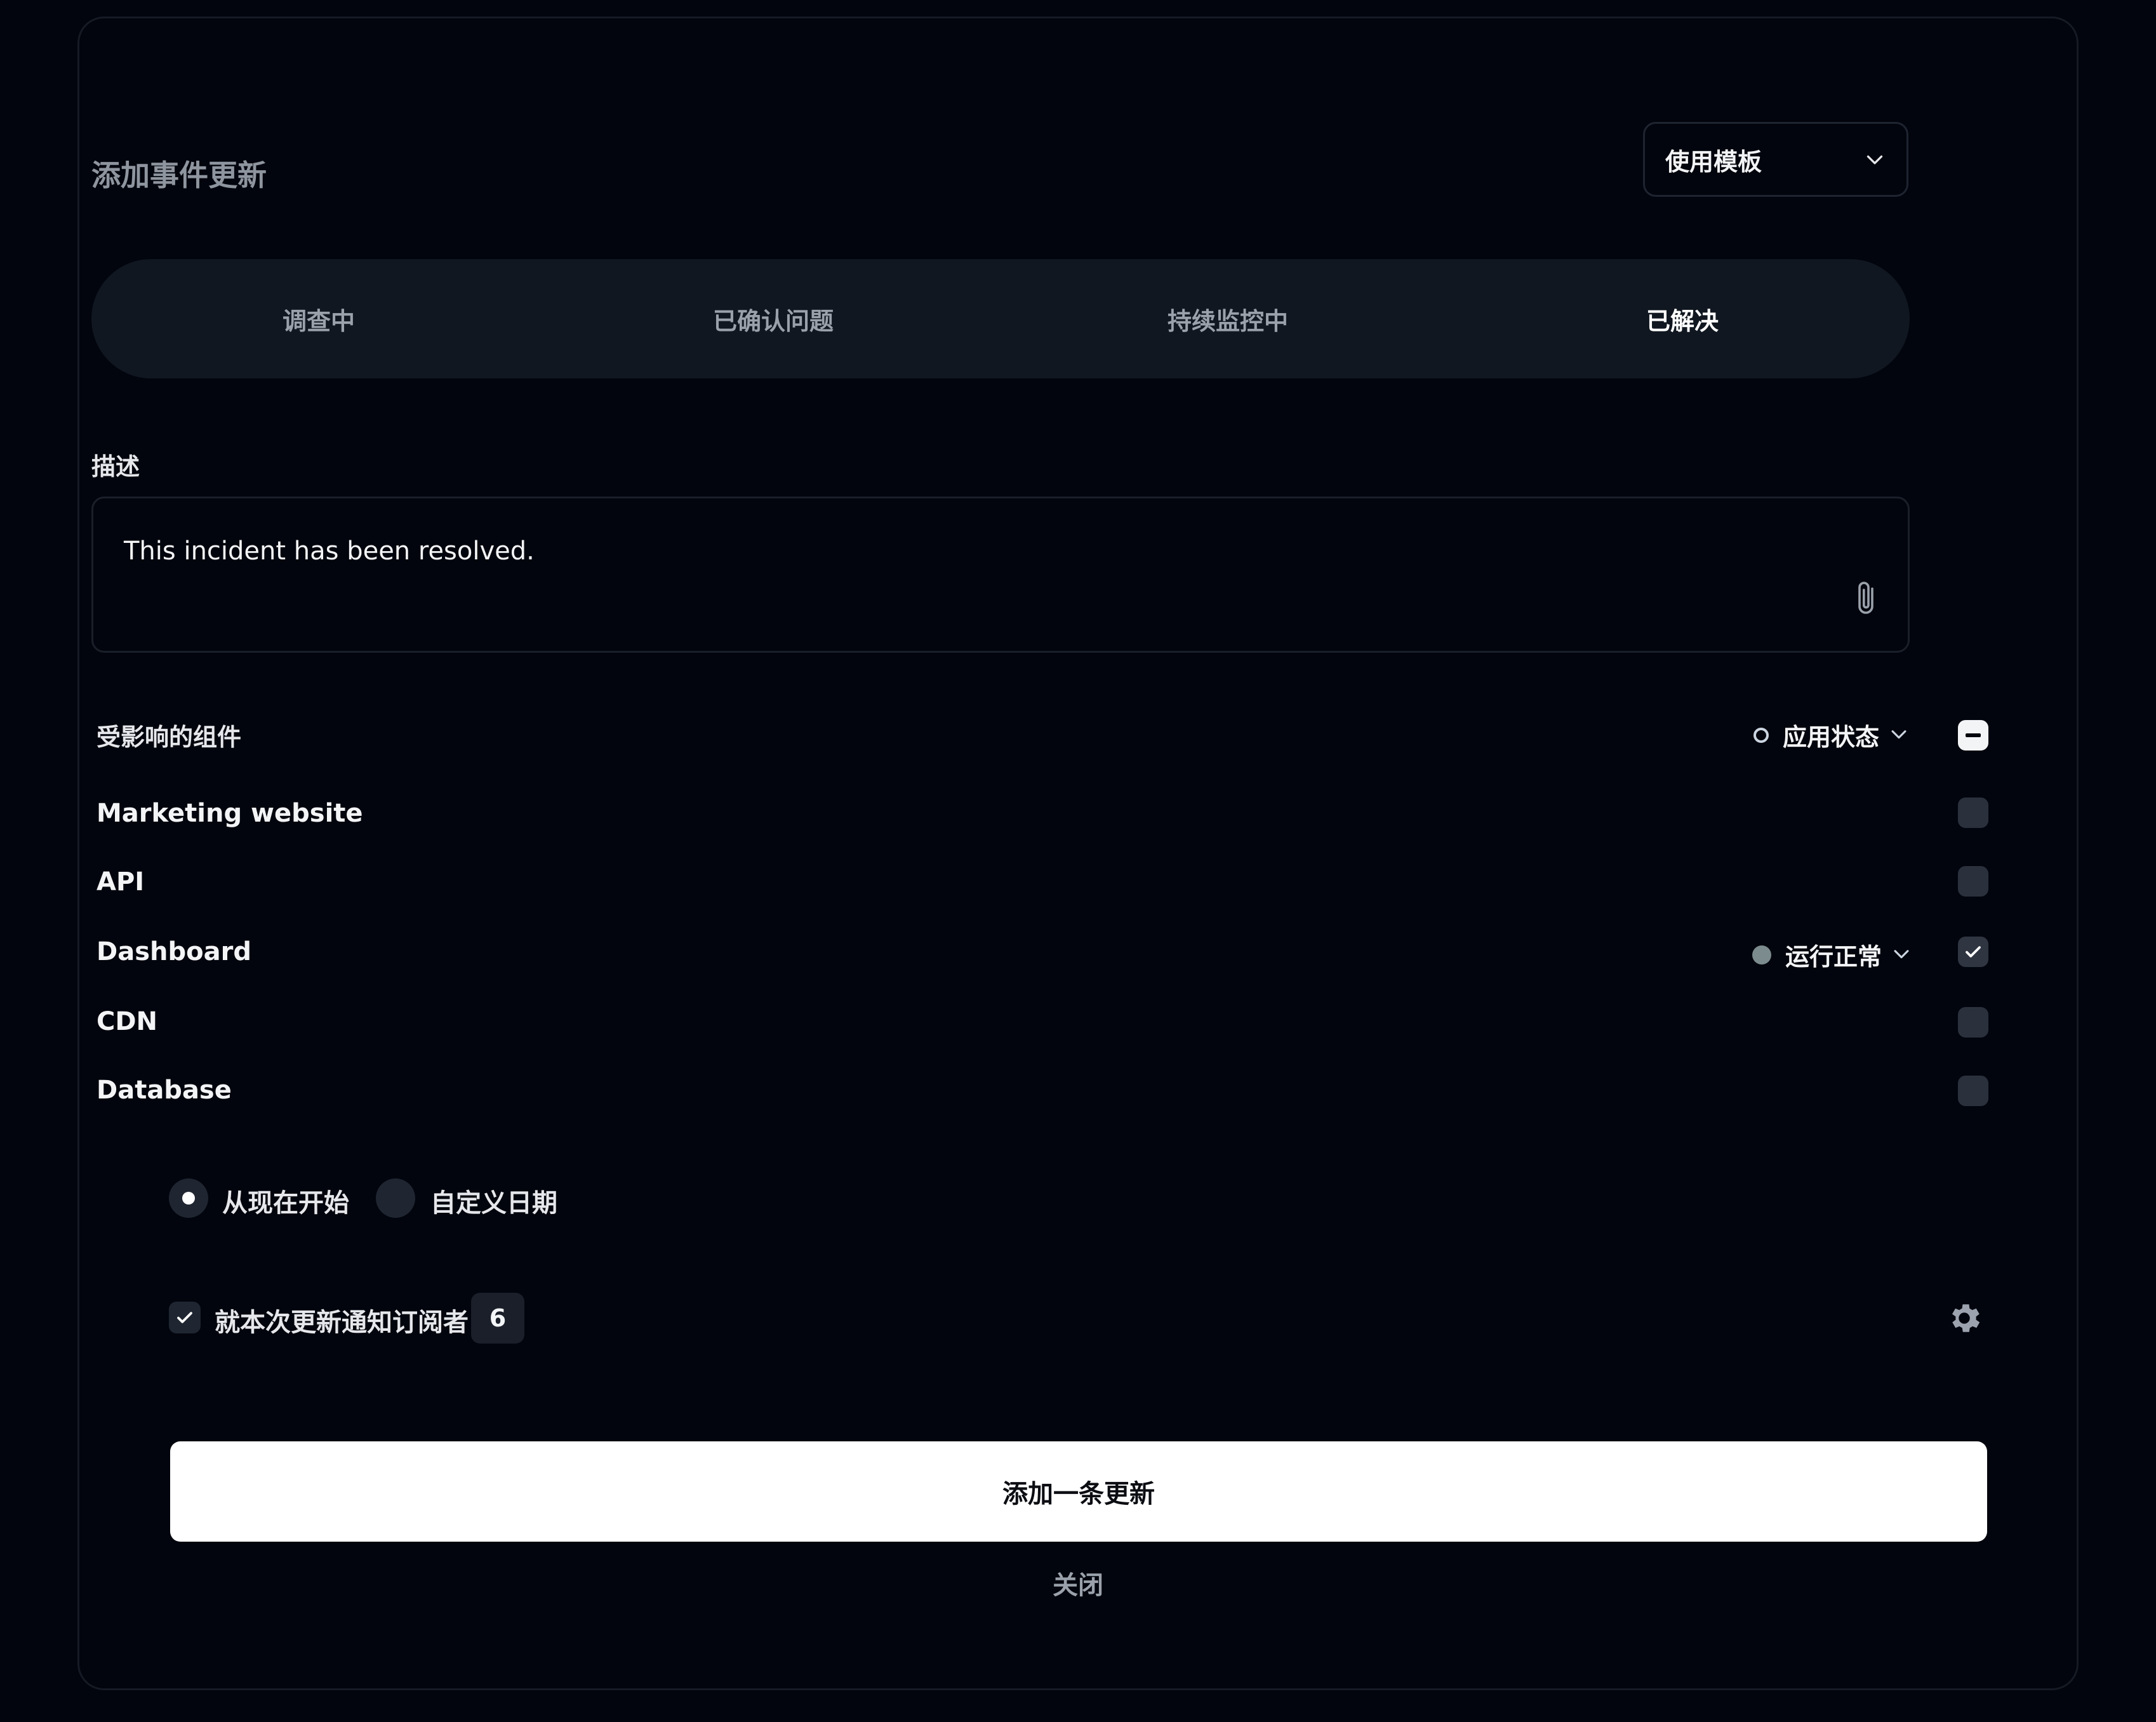 Image resolution: width=2156 pixels, height=1722 pixels. I want to click on component-checkbox-dashboard, so click(1973, 952).